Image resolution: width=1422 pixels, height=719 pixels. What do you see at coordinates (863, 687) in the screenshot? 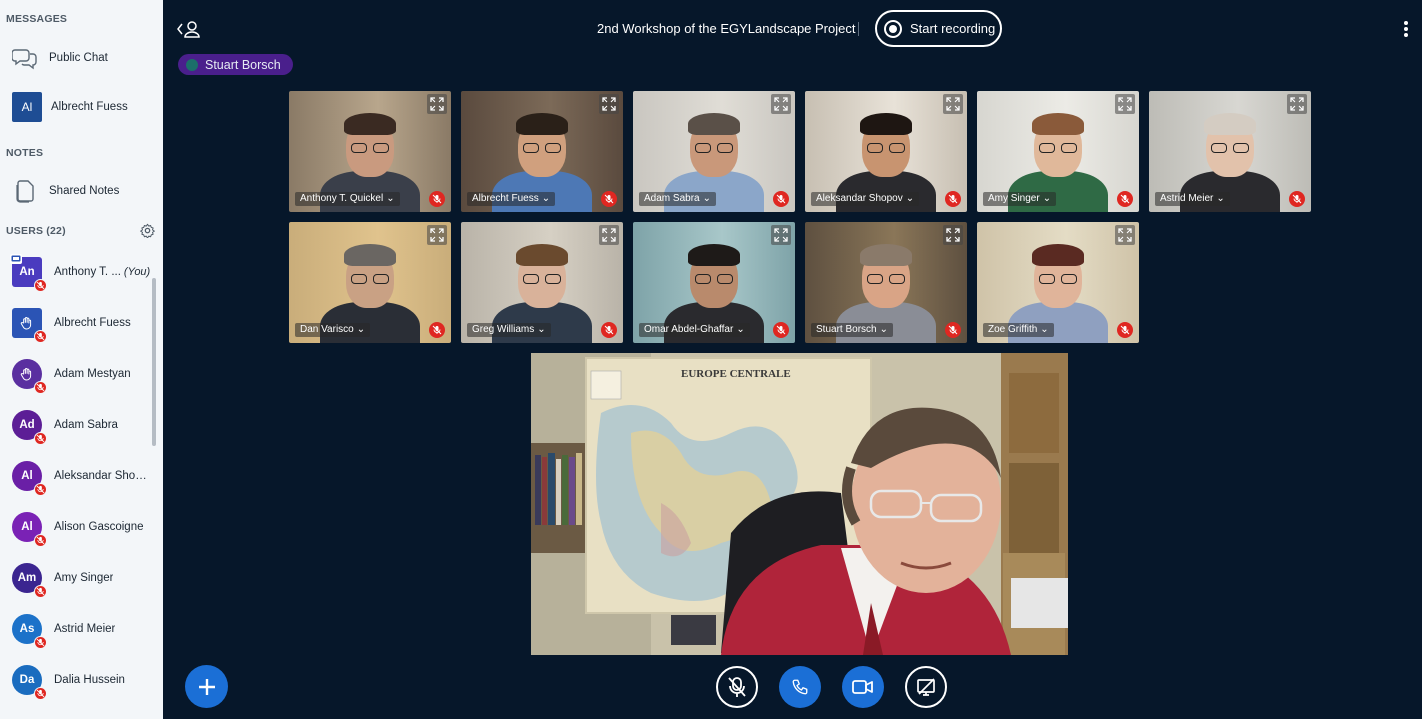
I see `share-camera-button` at bounding box center [863, 687].